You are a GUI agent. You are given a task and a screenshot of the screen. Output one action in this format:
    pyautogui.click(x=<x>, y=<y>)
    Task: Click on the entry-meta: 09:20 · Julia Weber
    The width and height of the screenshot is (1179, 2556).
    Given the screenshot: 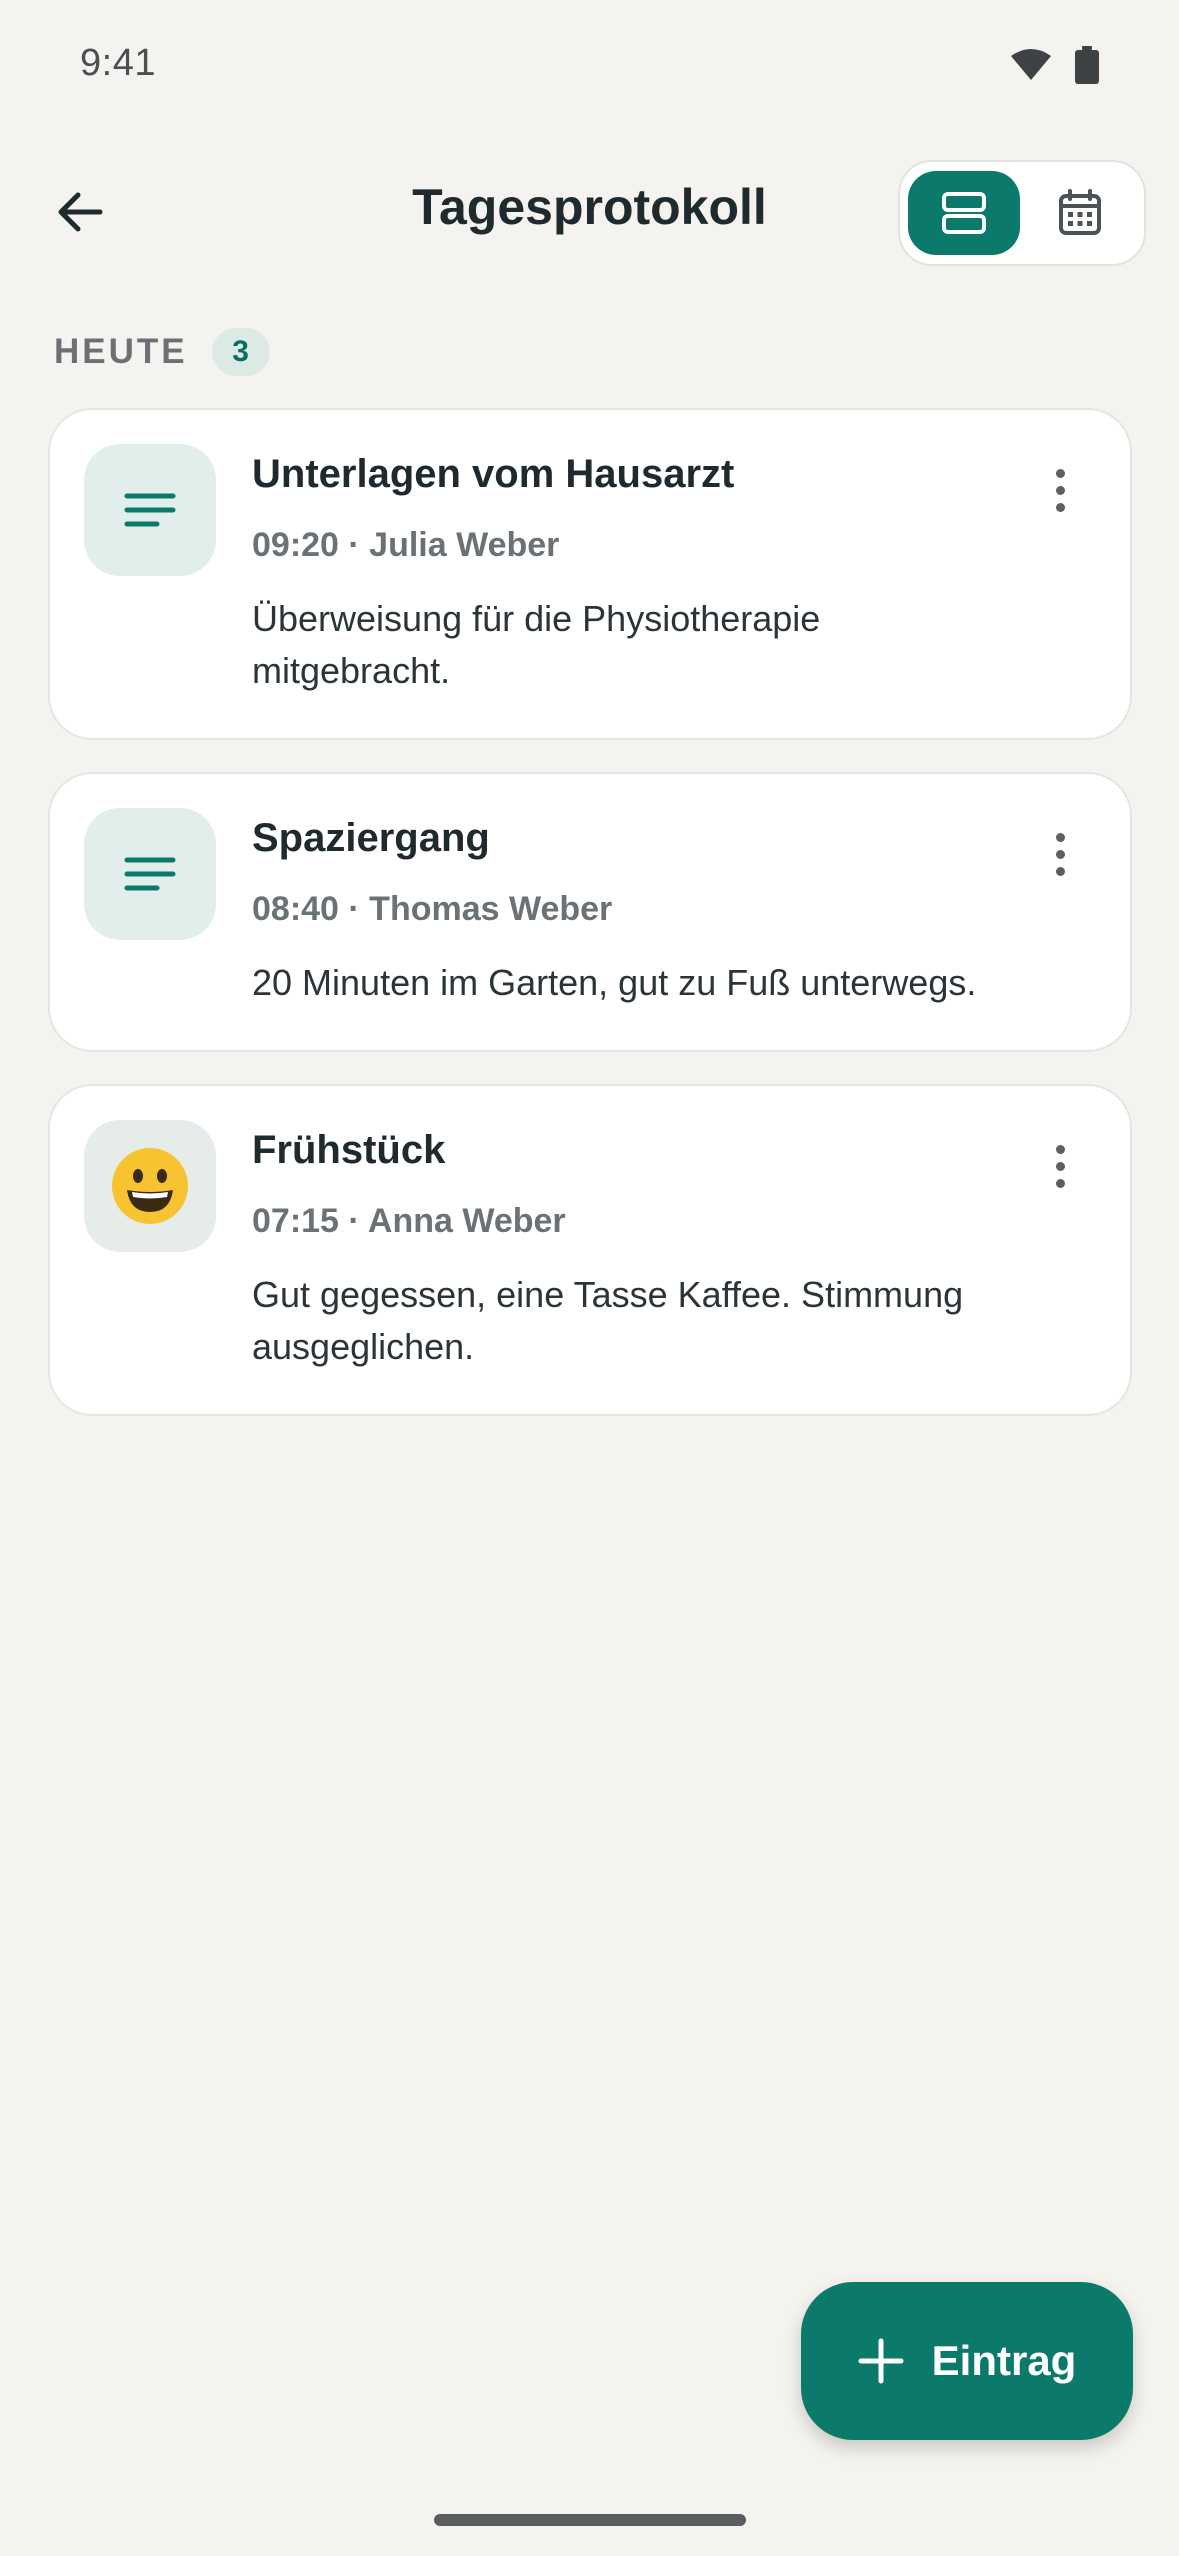 What is the action you would take?
    pyautogui.click(x=406, y=545)
    